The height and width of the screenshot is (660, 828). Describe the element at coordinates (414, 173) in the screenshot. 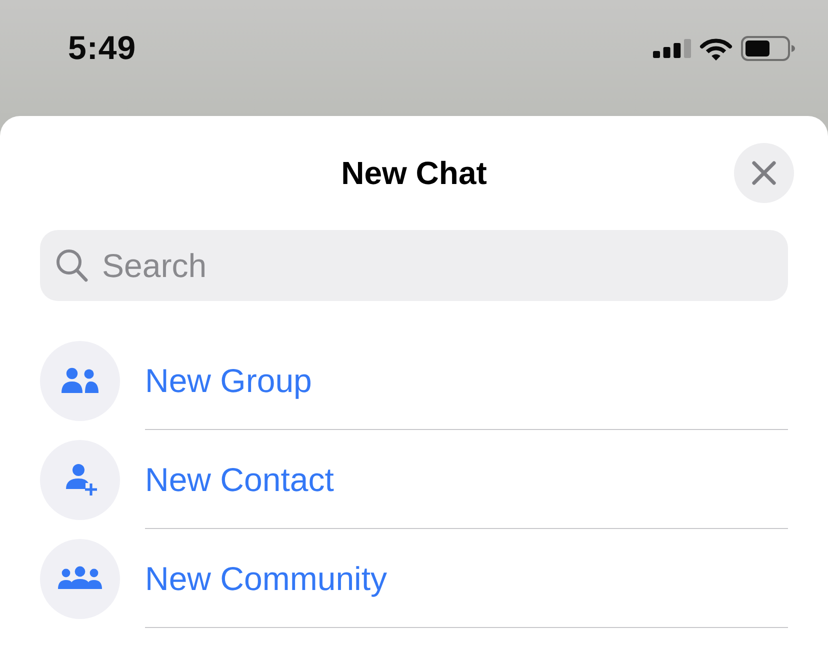

I see `sheet-title: New Chat` at that location.